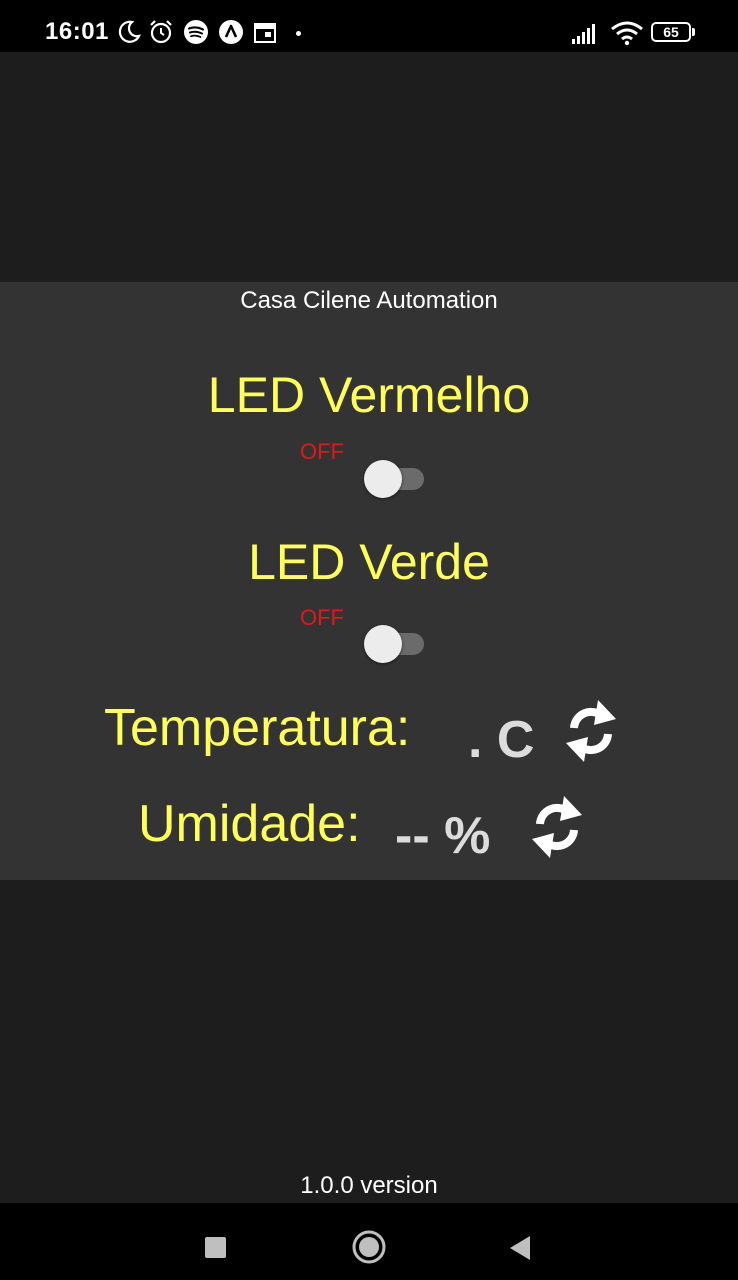 The image size is (738, 1280). I want to click on nav-bar, so click(369, 1241).